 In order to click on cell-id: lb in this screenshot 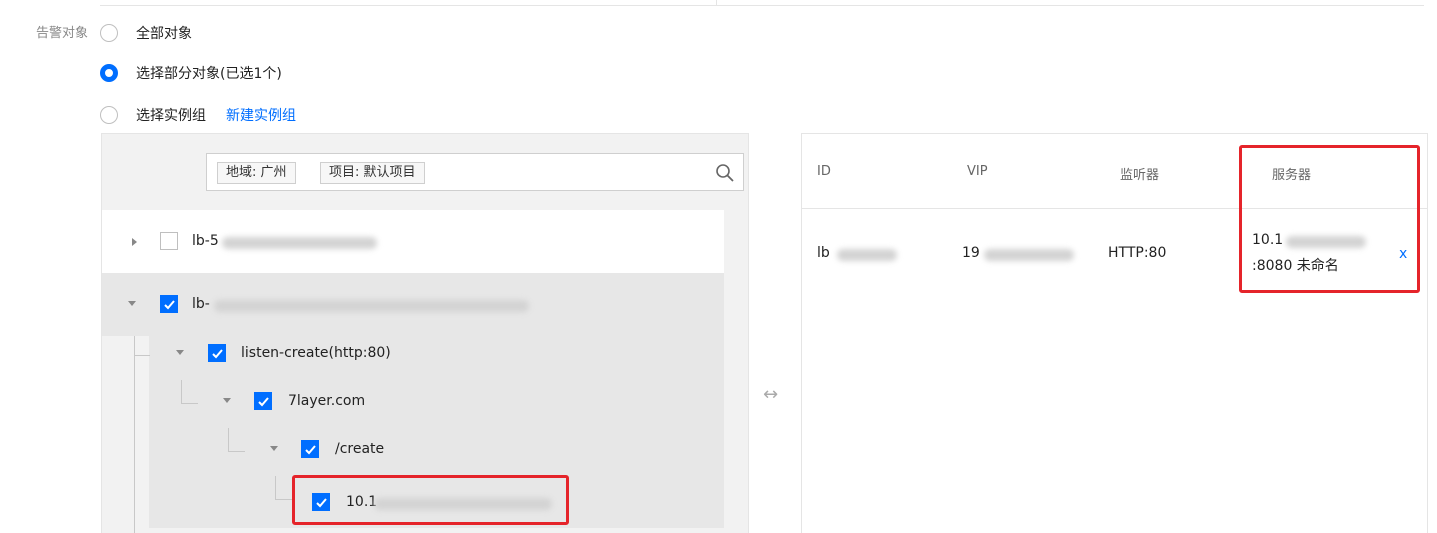, I will do `click(823, 253)`.